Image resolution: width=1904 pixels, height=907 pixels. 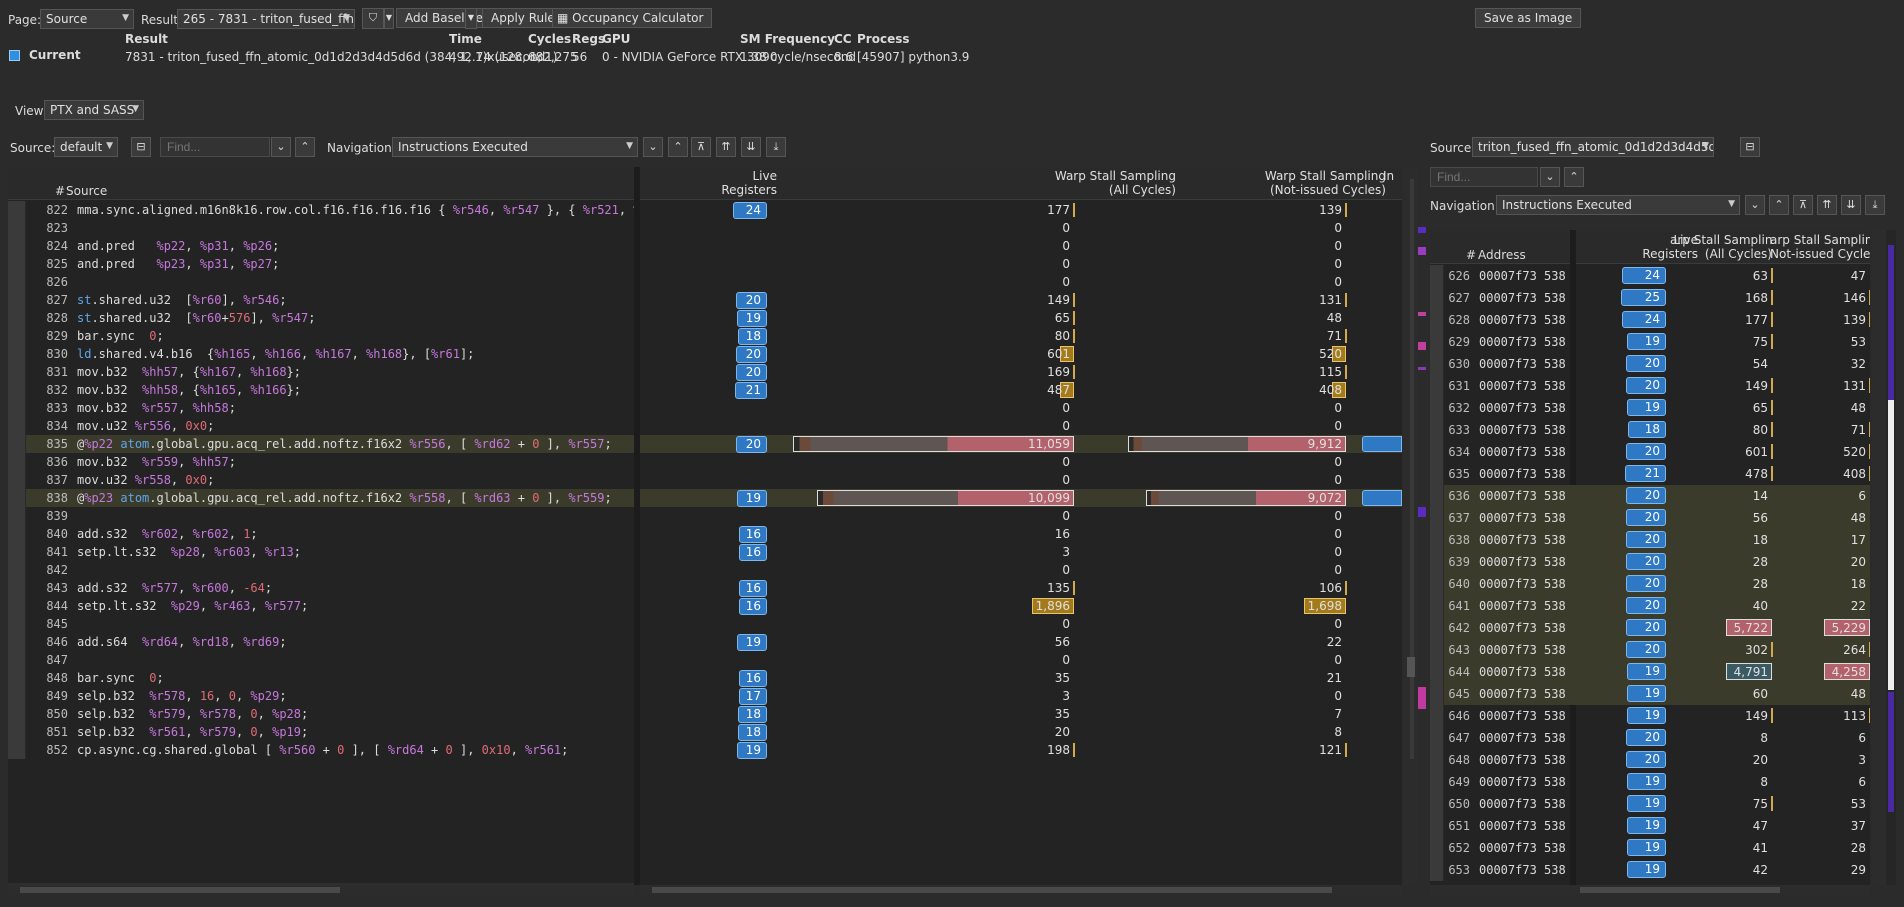 I want to click on ptx-row: 844 setp.lt.s32 %p29, %r463, %r577;, so click(x=321, y=606).